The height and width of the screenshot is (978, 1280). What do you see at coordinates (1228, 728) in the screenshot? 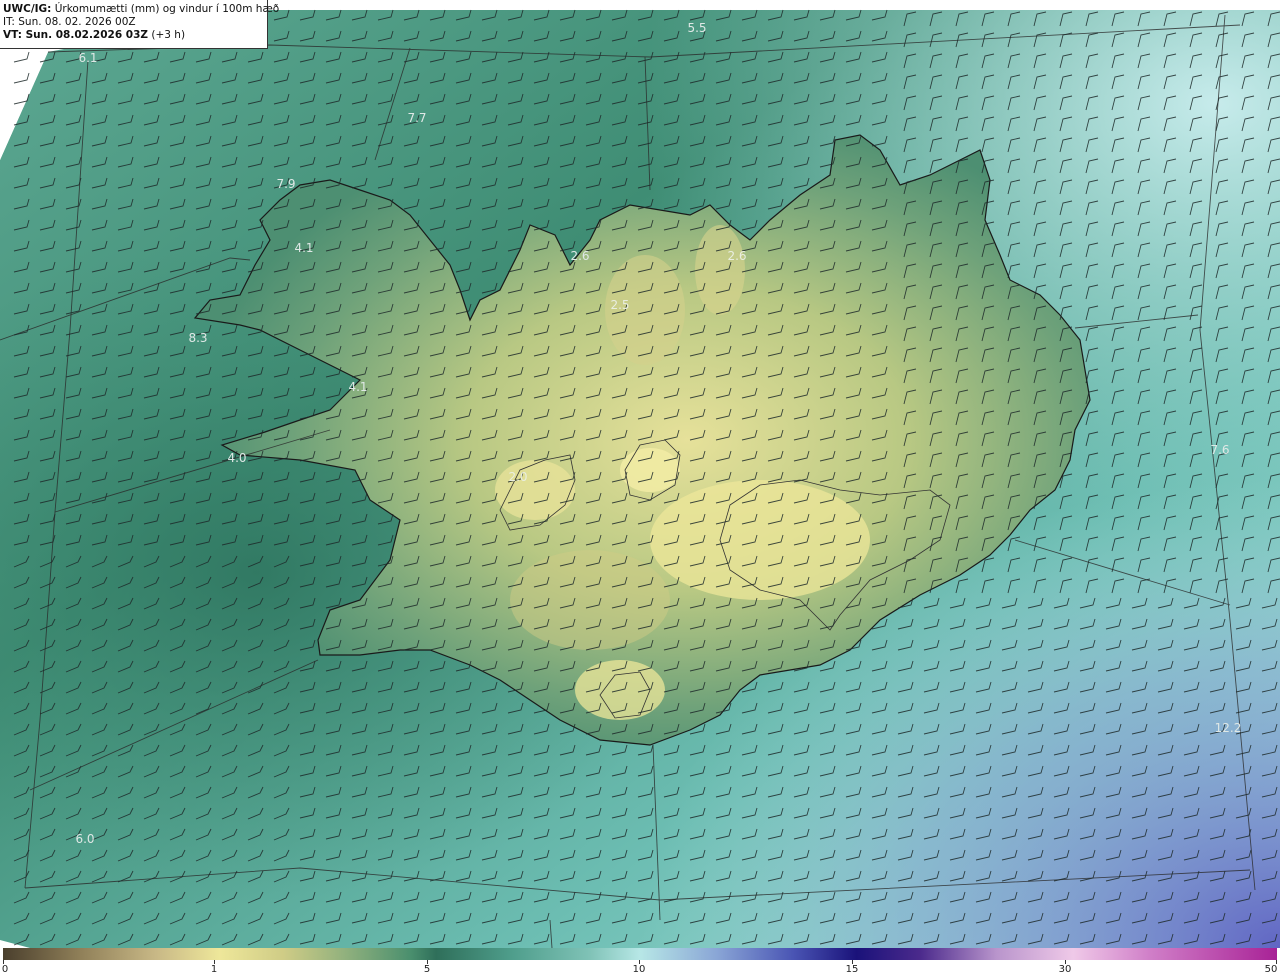
I see `value-label: 12.2` at bounding box center [1228, 728].